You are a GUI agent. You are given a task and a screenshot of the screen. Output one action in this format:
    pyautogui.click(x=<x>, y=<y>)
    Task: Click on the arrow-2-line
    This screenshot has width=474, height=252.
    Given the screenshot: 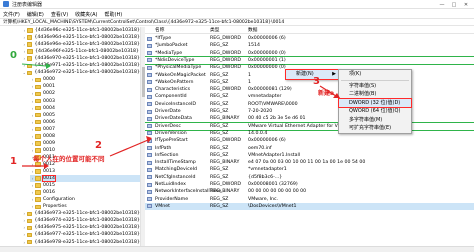 What is the action you would take?
    pyautogui.click(x=129, y=148)
    